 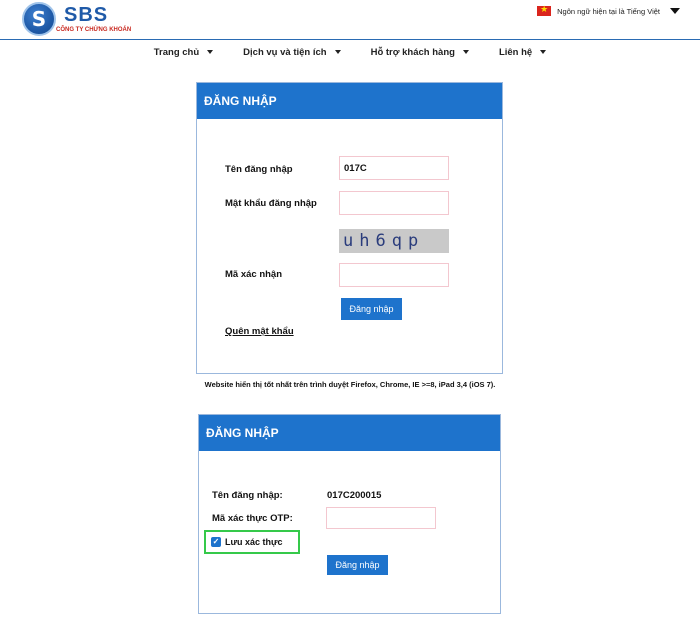 I want to click on otp-username-label: Tên đăng nhập:, so click(x=247, y=495).